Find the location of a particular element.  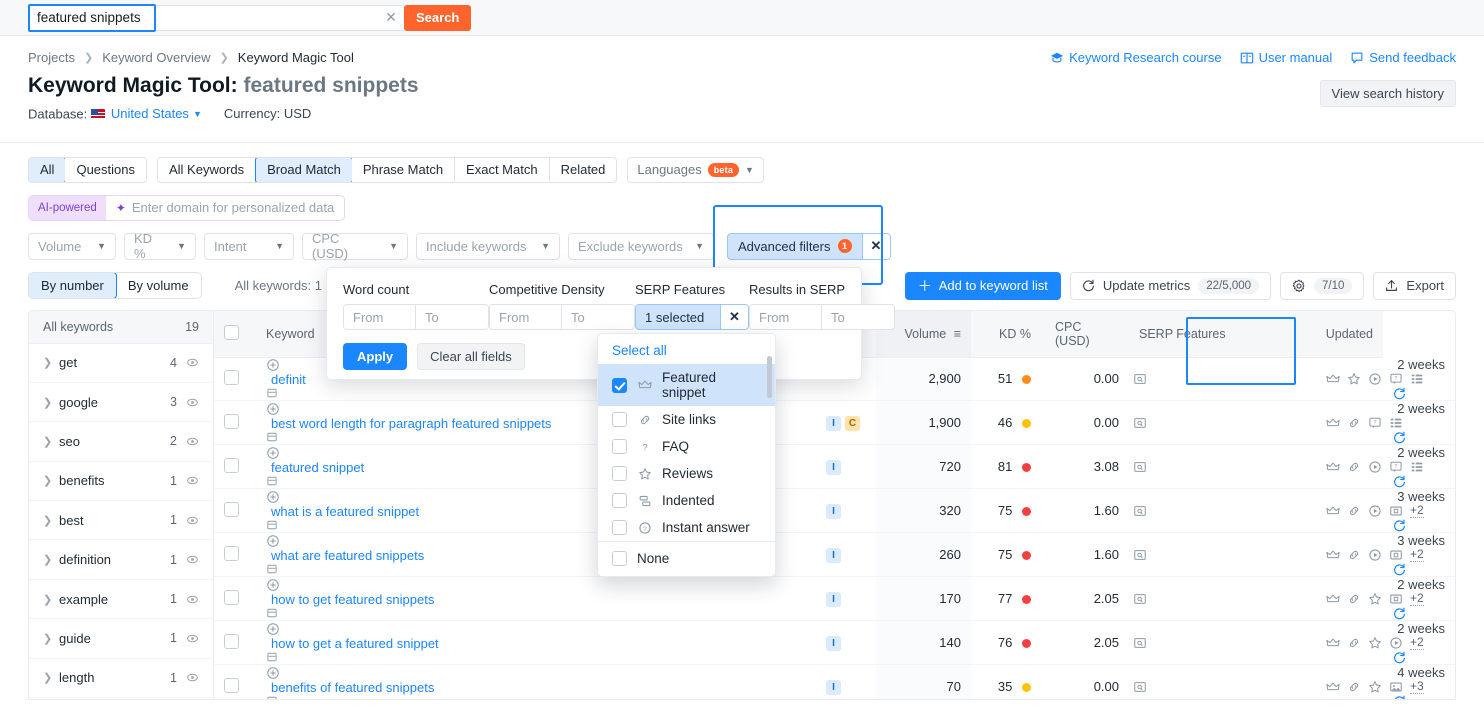

search-input is located at coordinates (203, 17).